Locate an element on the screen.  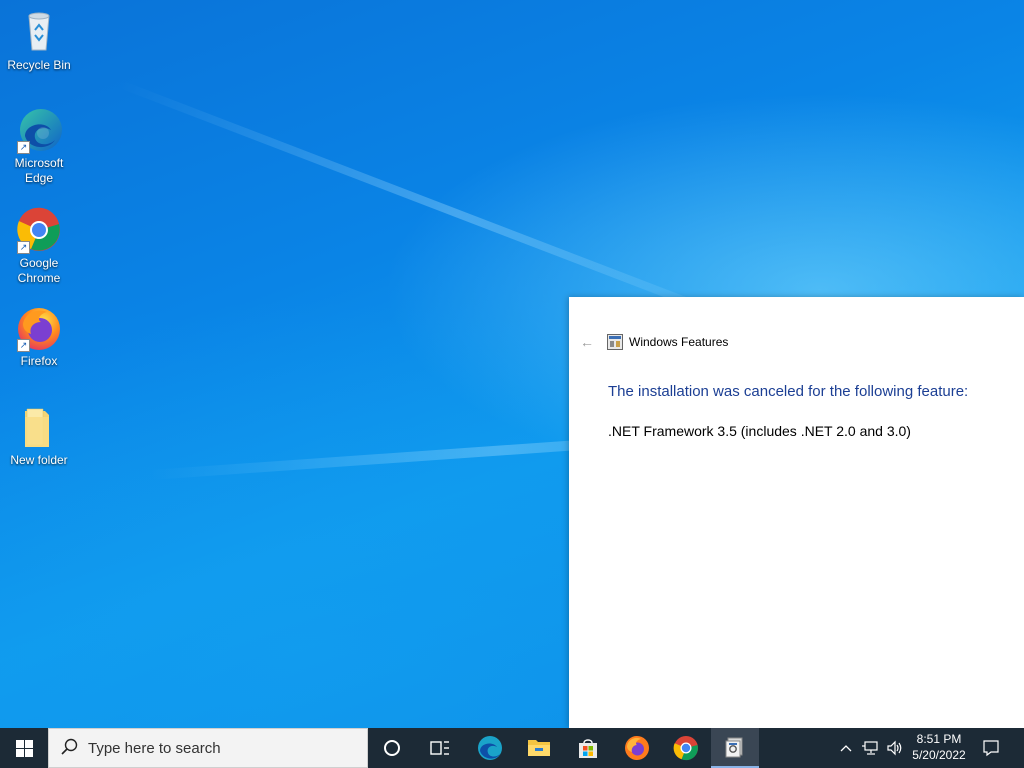
desktop-icon-edge: ↗ Microsoft Edge is located at coordinates (39, 146).